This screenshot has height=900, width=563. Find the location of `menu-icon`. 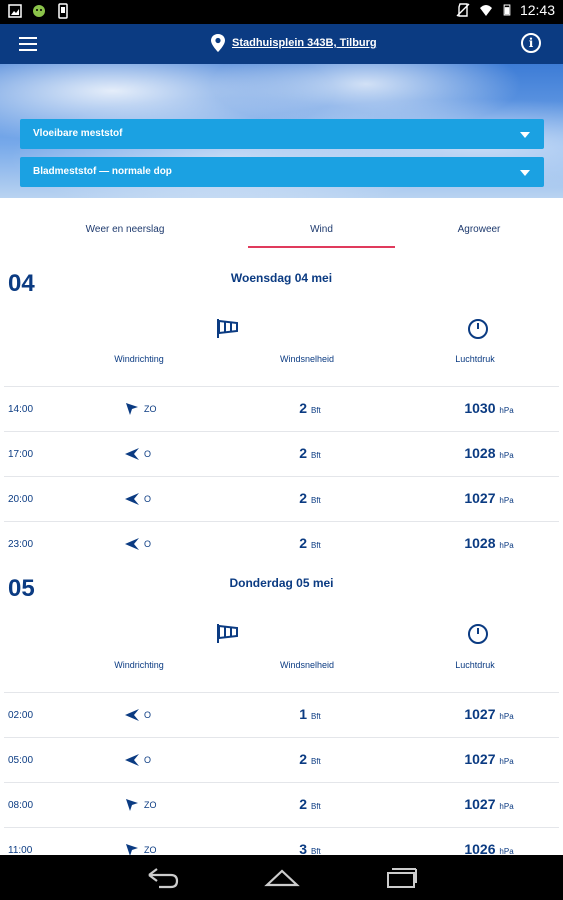

menu-icon is located at coordinates (28, 44).